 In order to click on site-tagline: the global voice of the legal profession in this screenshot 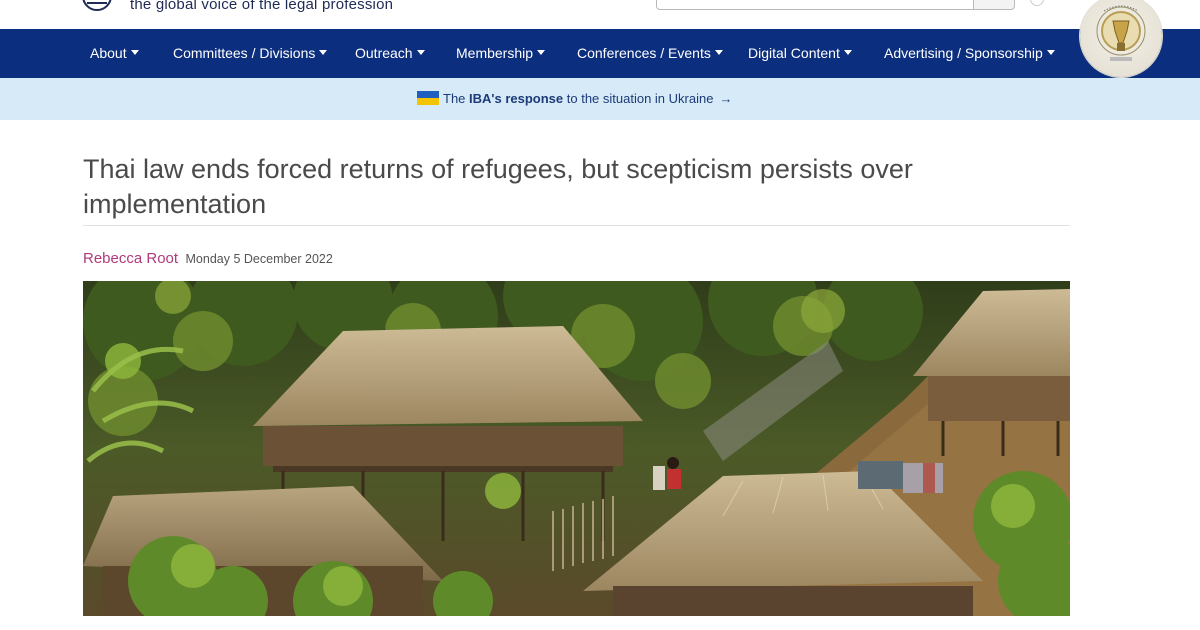, I will do `click(262, 6)`.